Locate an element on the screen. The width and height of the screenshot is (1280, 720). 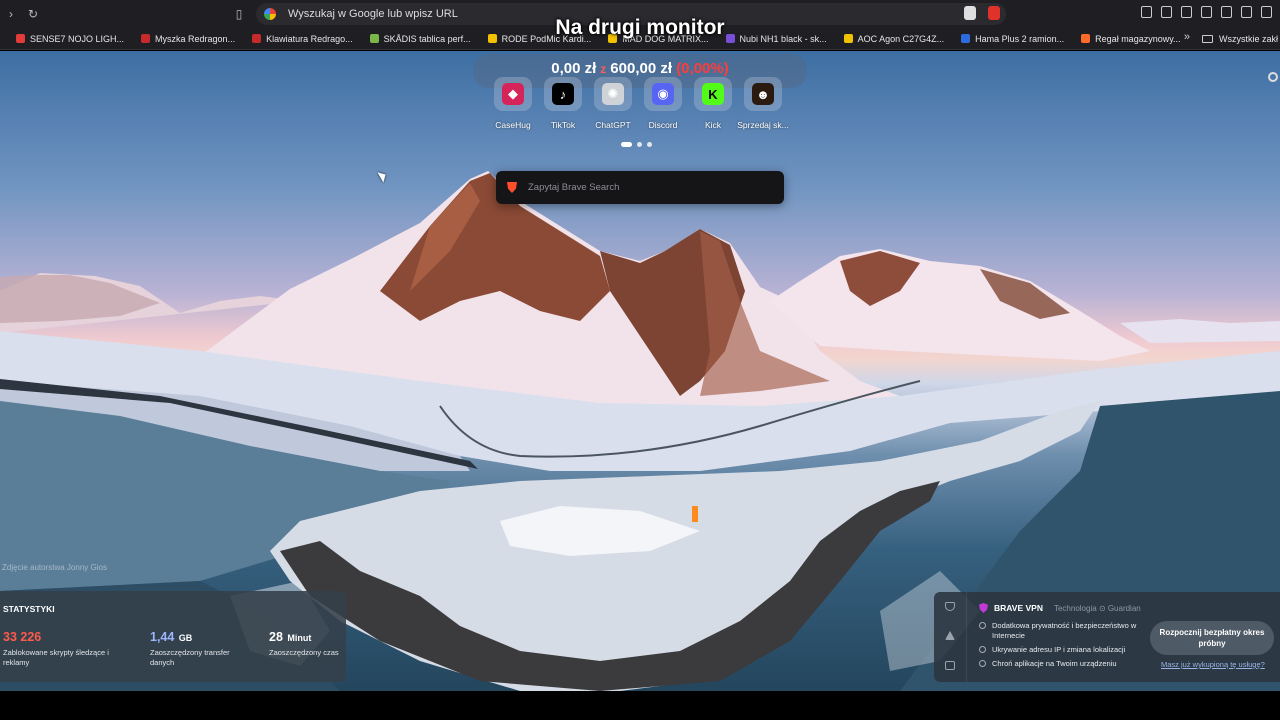
vpn-tech-label: Technologia ⊙ Guardian is located at coordinates (1097, 608).